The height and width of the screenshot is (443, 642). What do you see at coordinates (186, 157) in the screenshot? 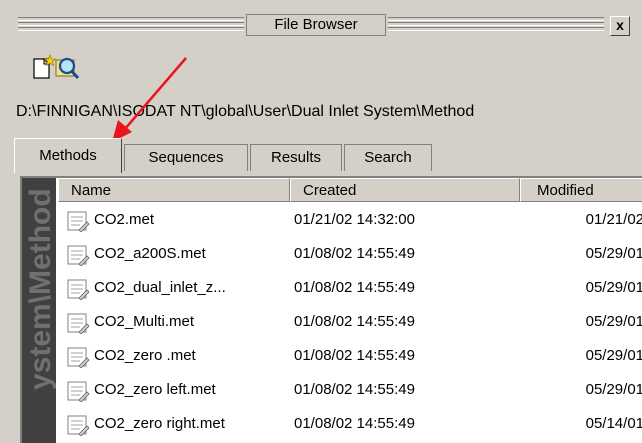
I see `tab-sequences: Sequences` at bounding box center [186, 157].